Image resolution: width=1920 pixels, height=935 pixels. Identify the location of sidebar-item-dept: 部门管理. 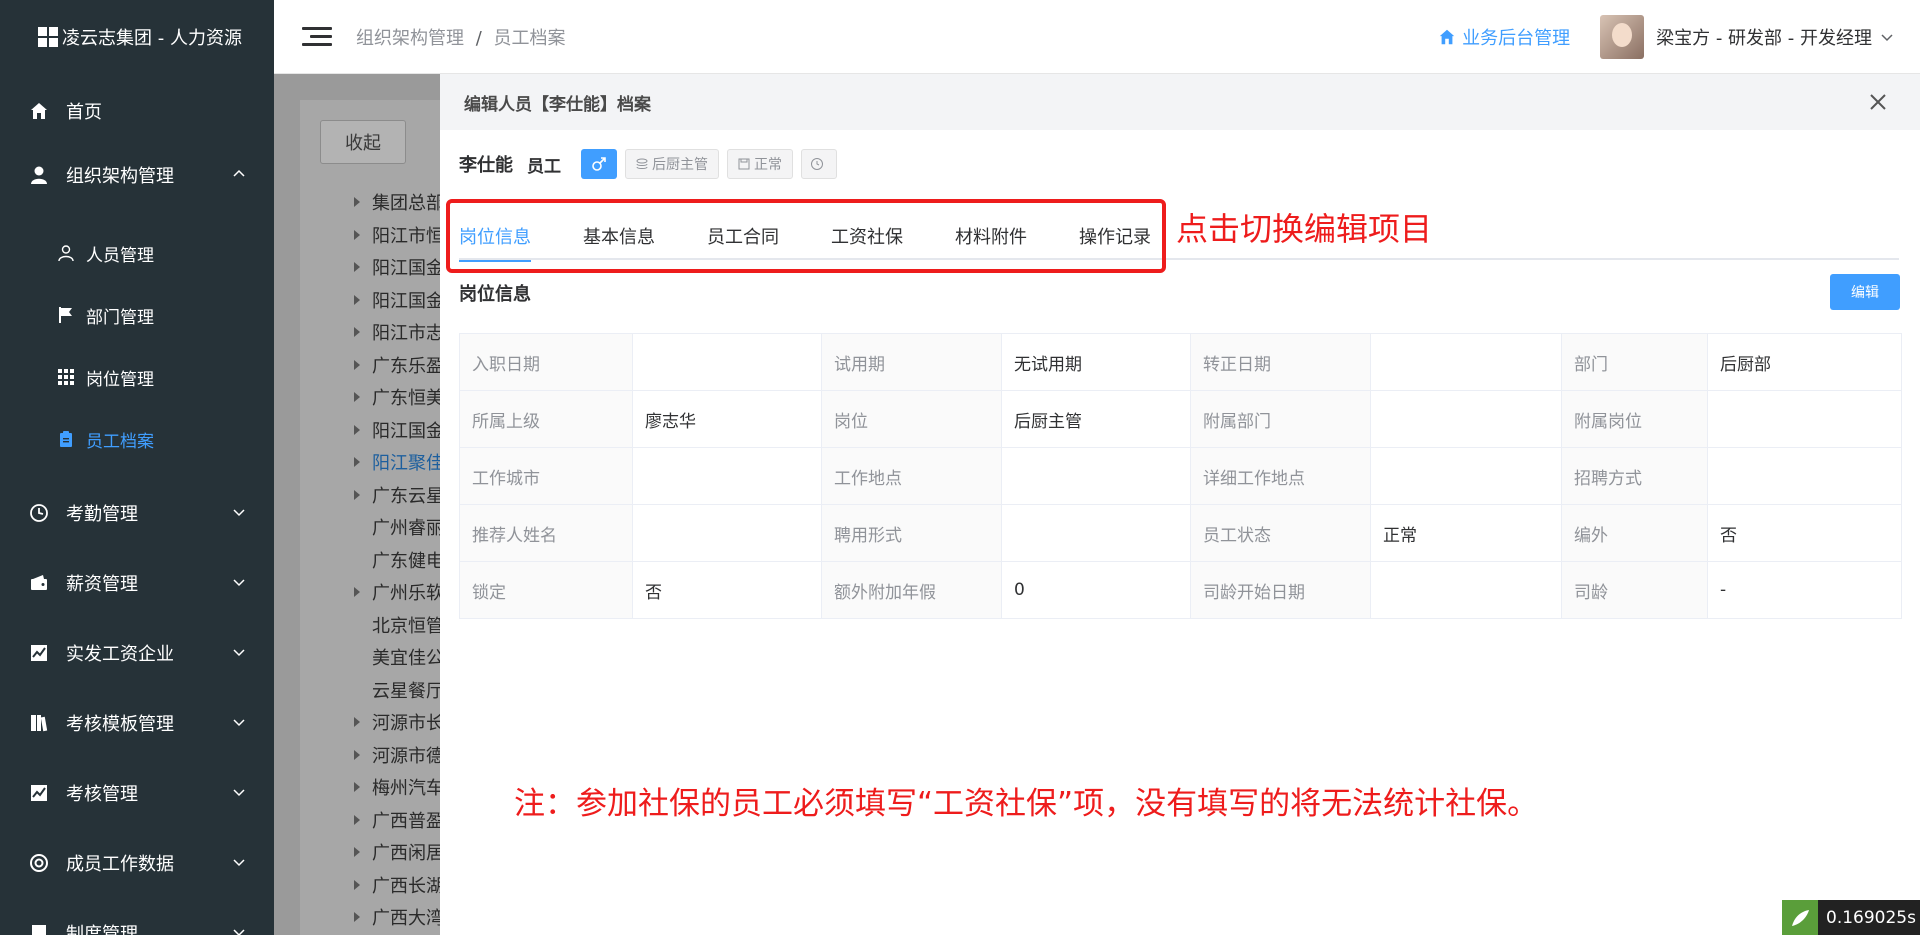
(137, 315).